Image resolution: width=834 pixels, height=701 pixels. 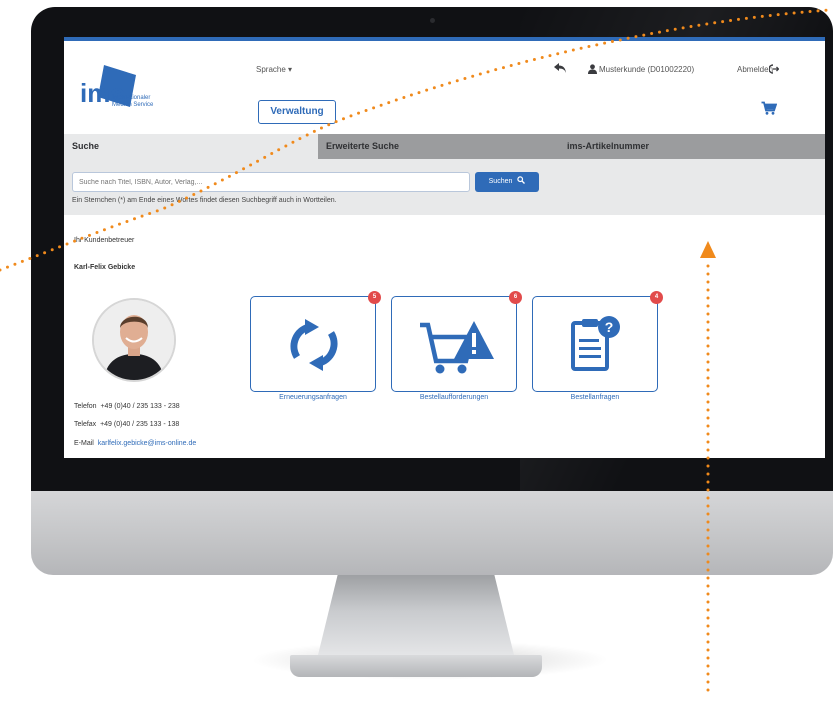 What do you see at coordinates (656, 297) in the screenshot?
I see `notification-badge: 4` at bounding box center [656, 297].